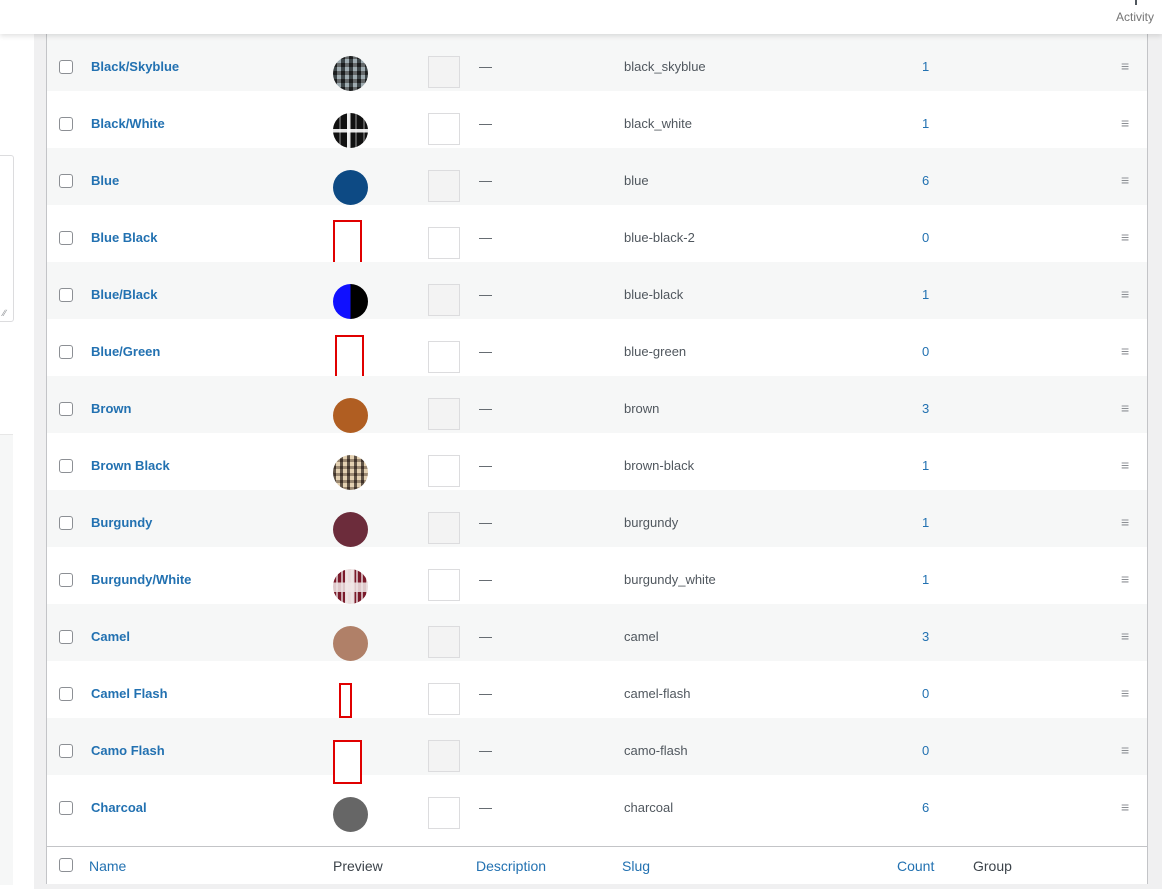 The image size is (1162, 889). I want to click on term-slug: brown, so click(642, 408).